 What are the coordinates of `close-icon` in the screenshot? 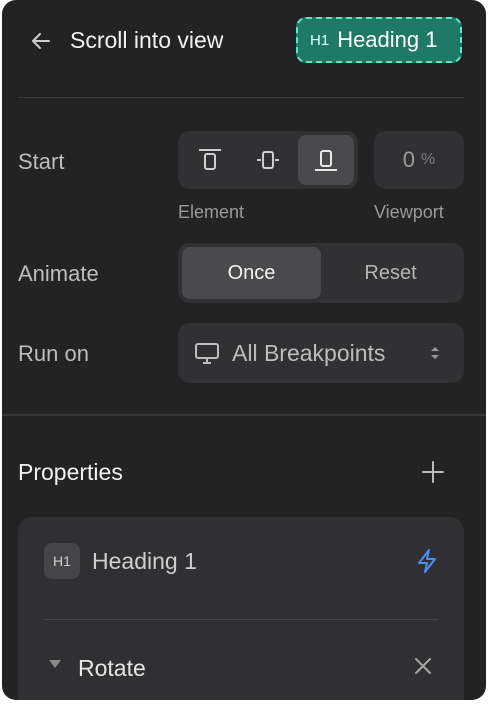 It's located at (423, 666).